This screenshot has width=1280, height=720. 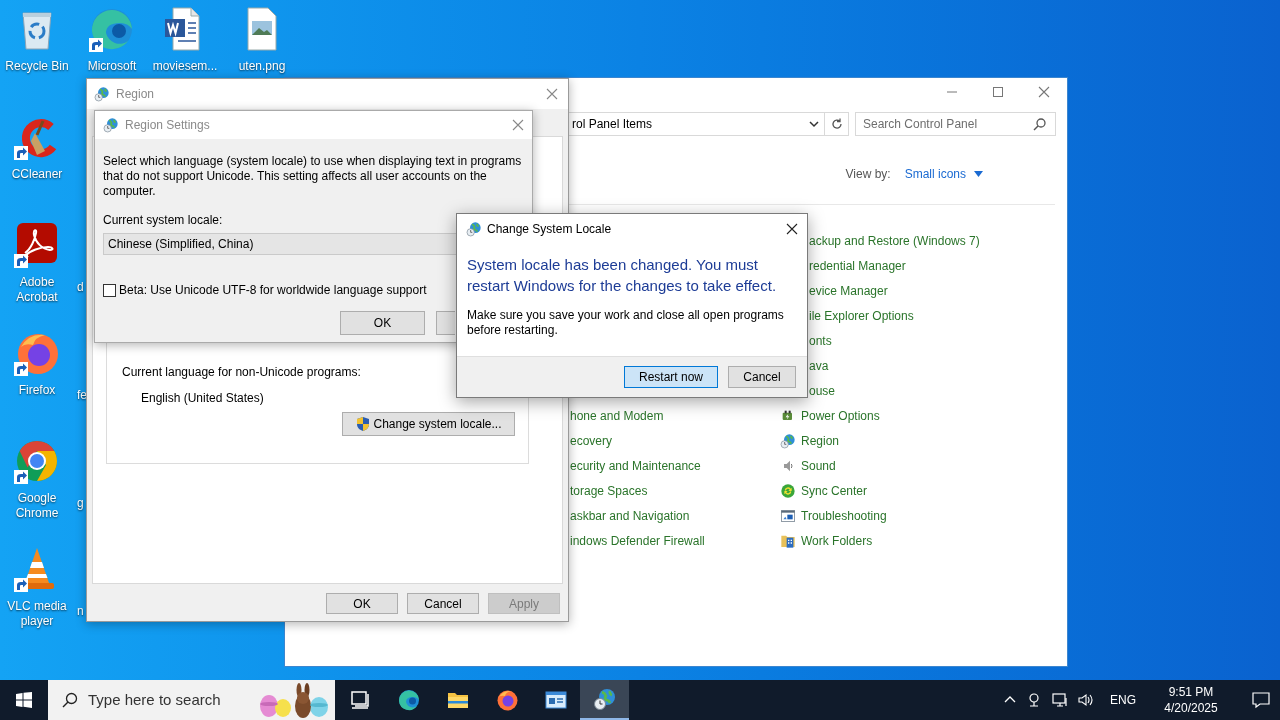 What do you see at coordinates (1261, 700) in the screenshot?
I see `notifications-icon` at bounding box center [1261, 700].